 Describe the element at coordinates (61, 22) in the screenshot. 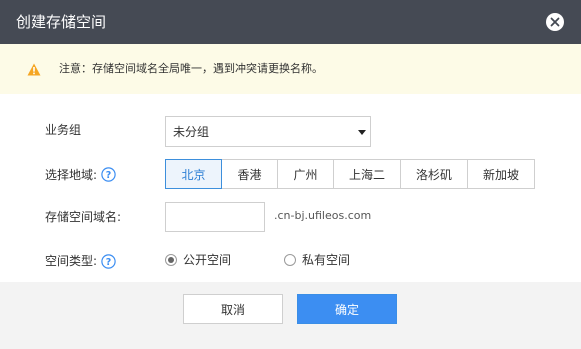

I see `dialog-title: 创建存储空间` at that location.